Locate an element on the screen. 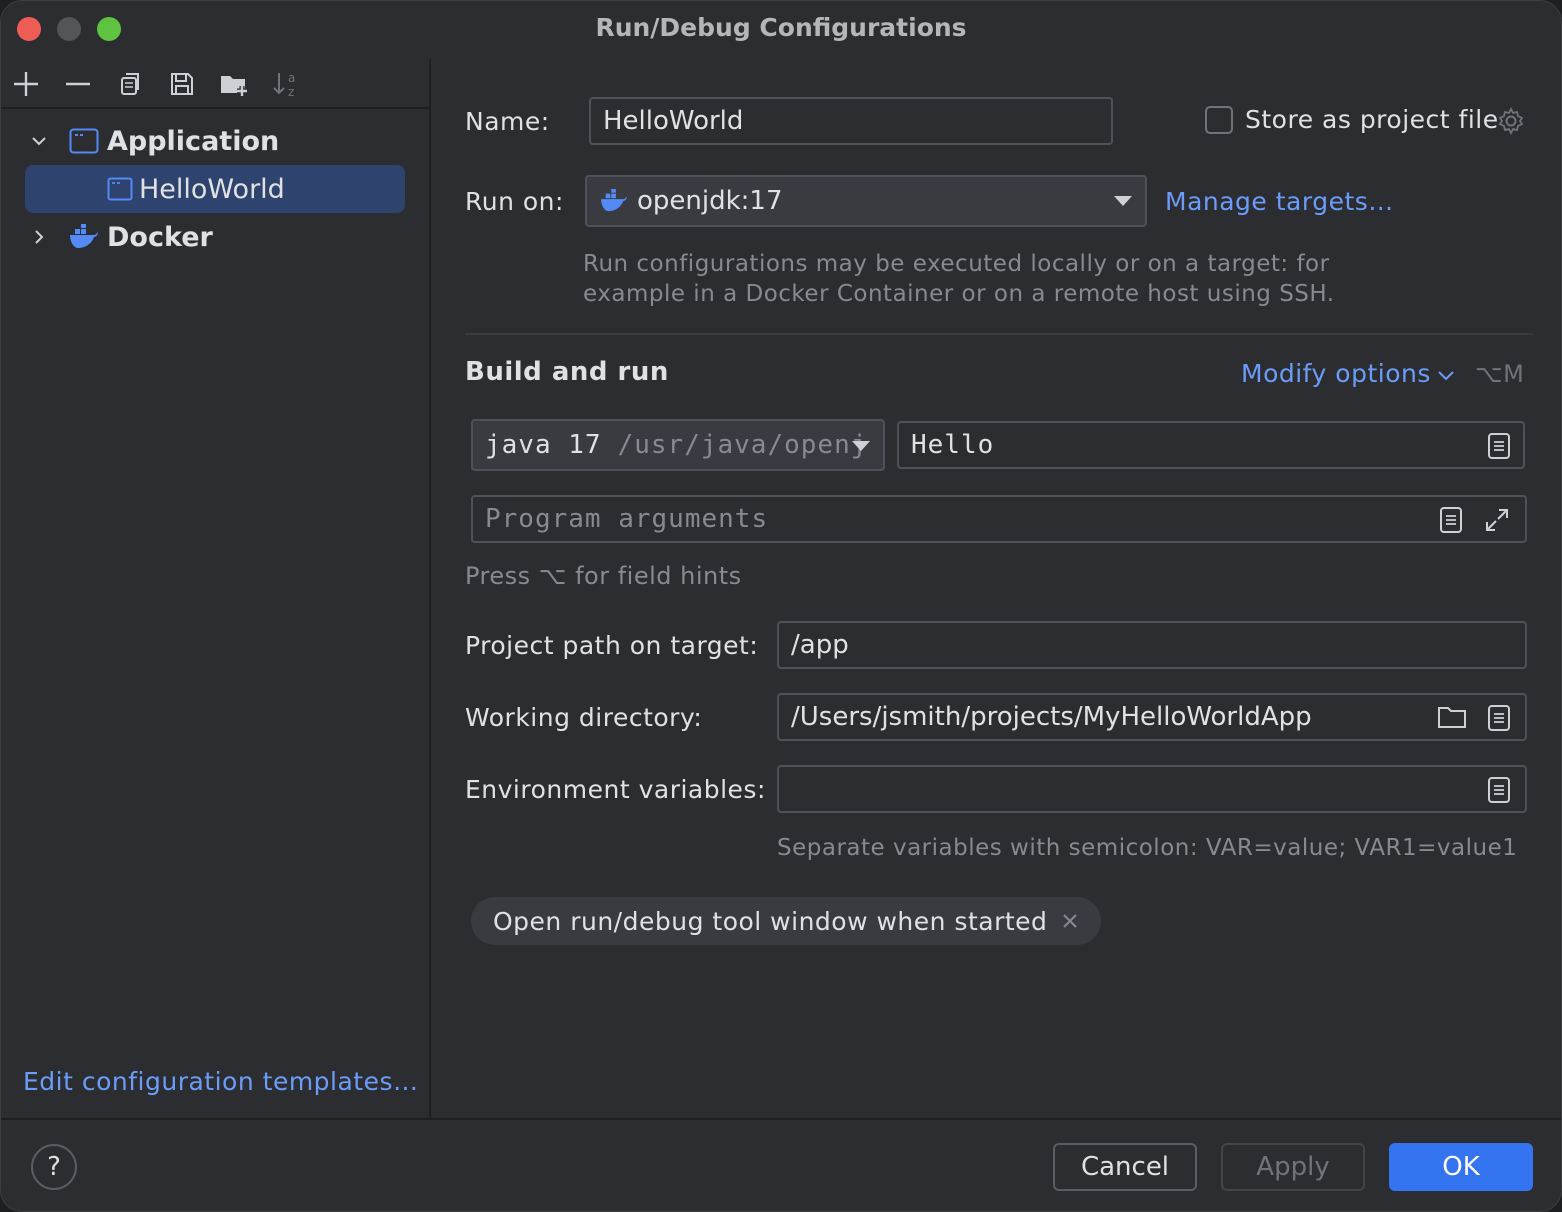  project-path-value: /app is located at coordinates (820, 645).